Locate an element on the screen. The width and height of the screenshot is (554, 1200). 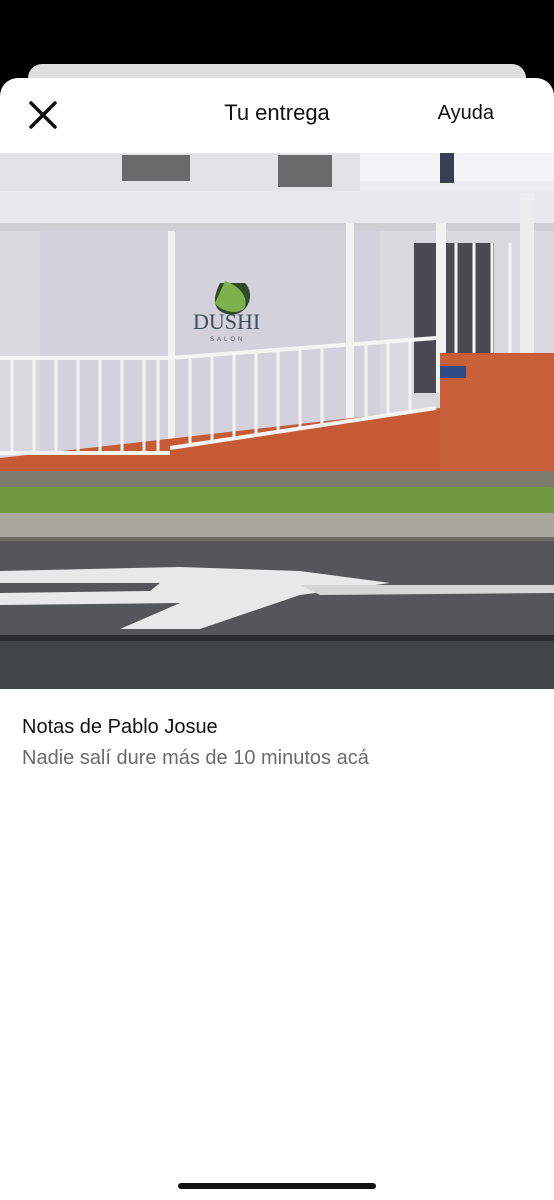
notes-body: Nadie salí dure más de 10 minutos acá is located at coordinates (195, 758).